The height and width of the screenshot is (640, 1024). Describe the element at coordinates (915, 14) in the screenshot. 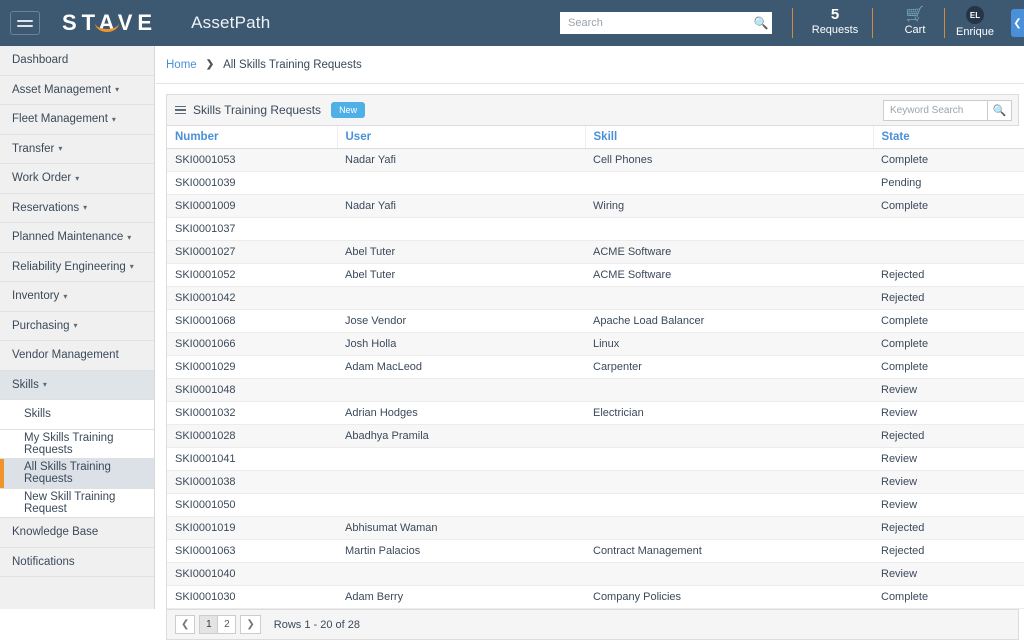

I see `cart-icon: 🛒` at that location.